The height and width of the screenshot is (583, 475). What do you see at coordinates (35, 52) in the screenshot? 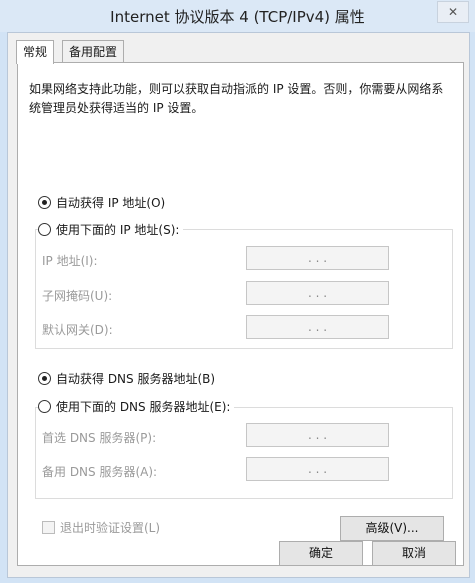
I see `tab-general: 常规` at bounding box center [35, 52].